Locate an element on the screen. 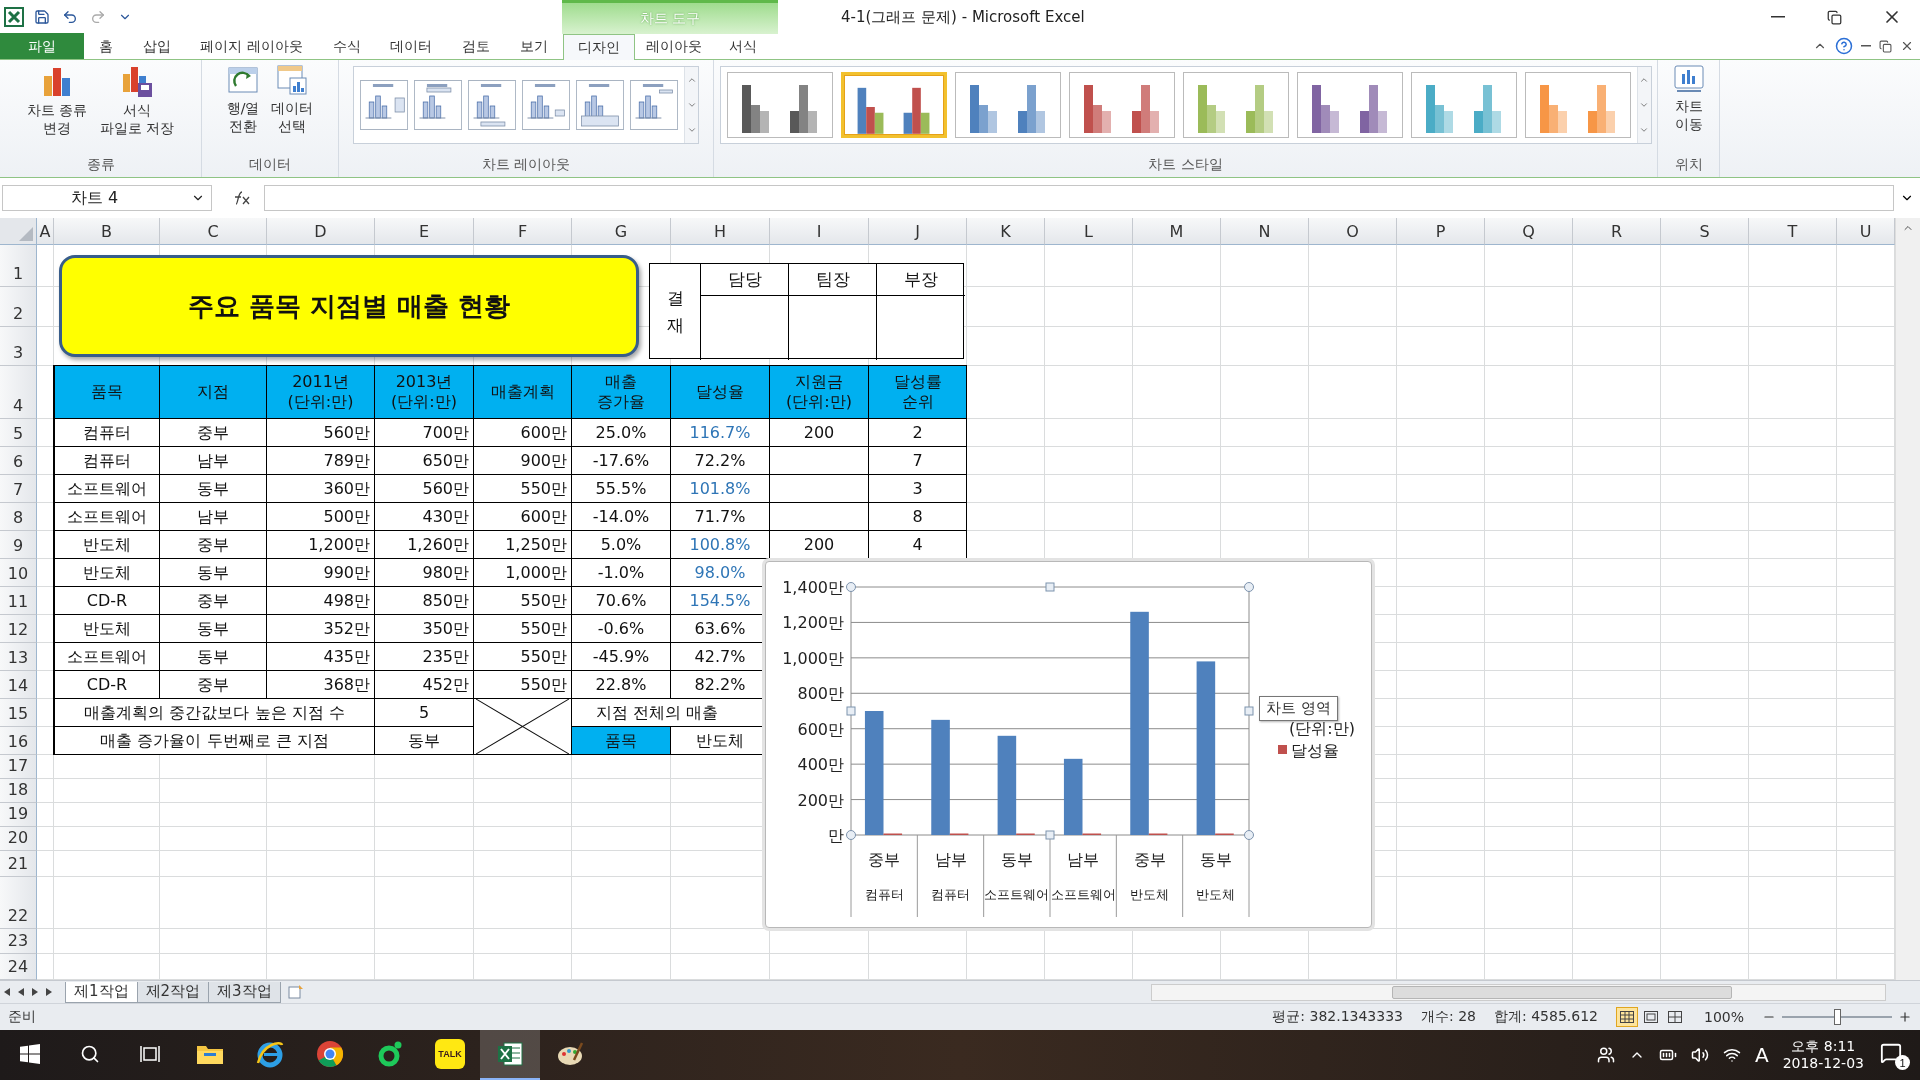 The image size is (1920, 1080). ribbon-tab: 페이지 레이아웃 is located at coordinates (251, 46).